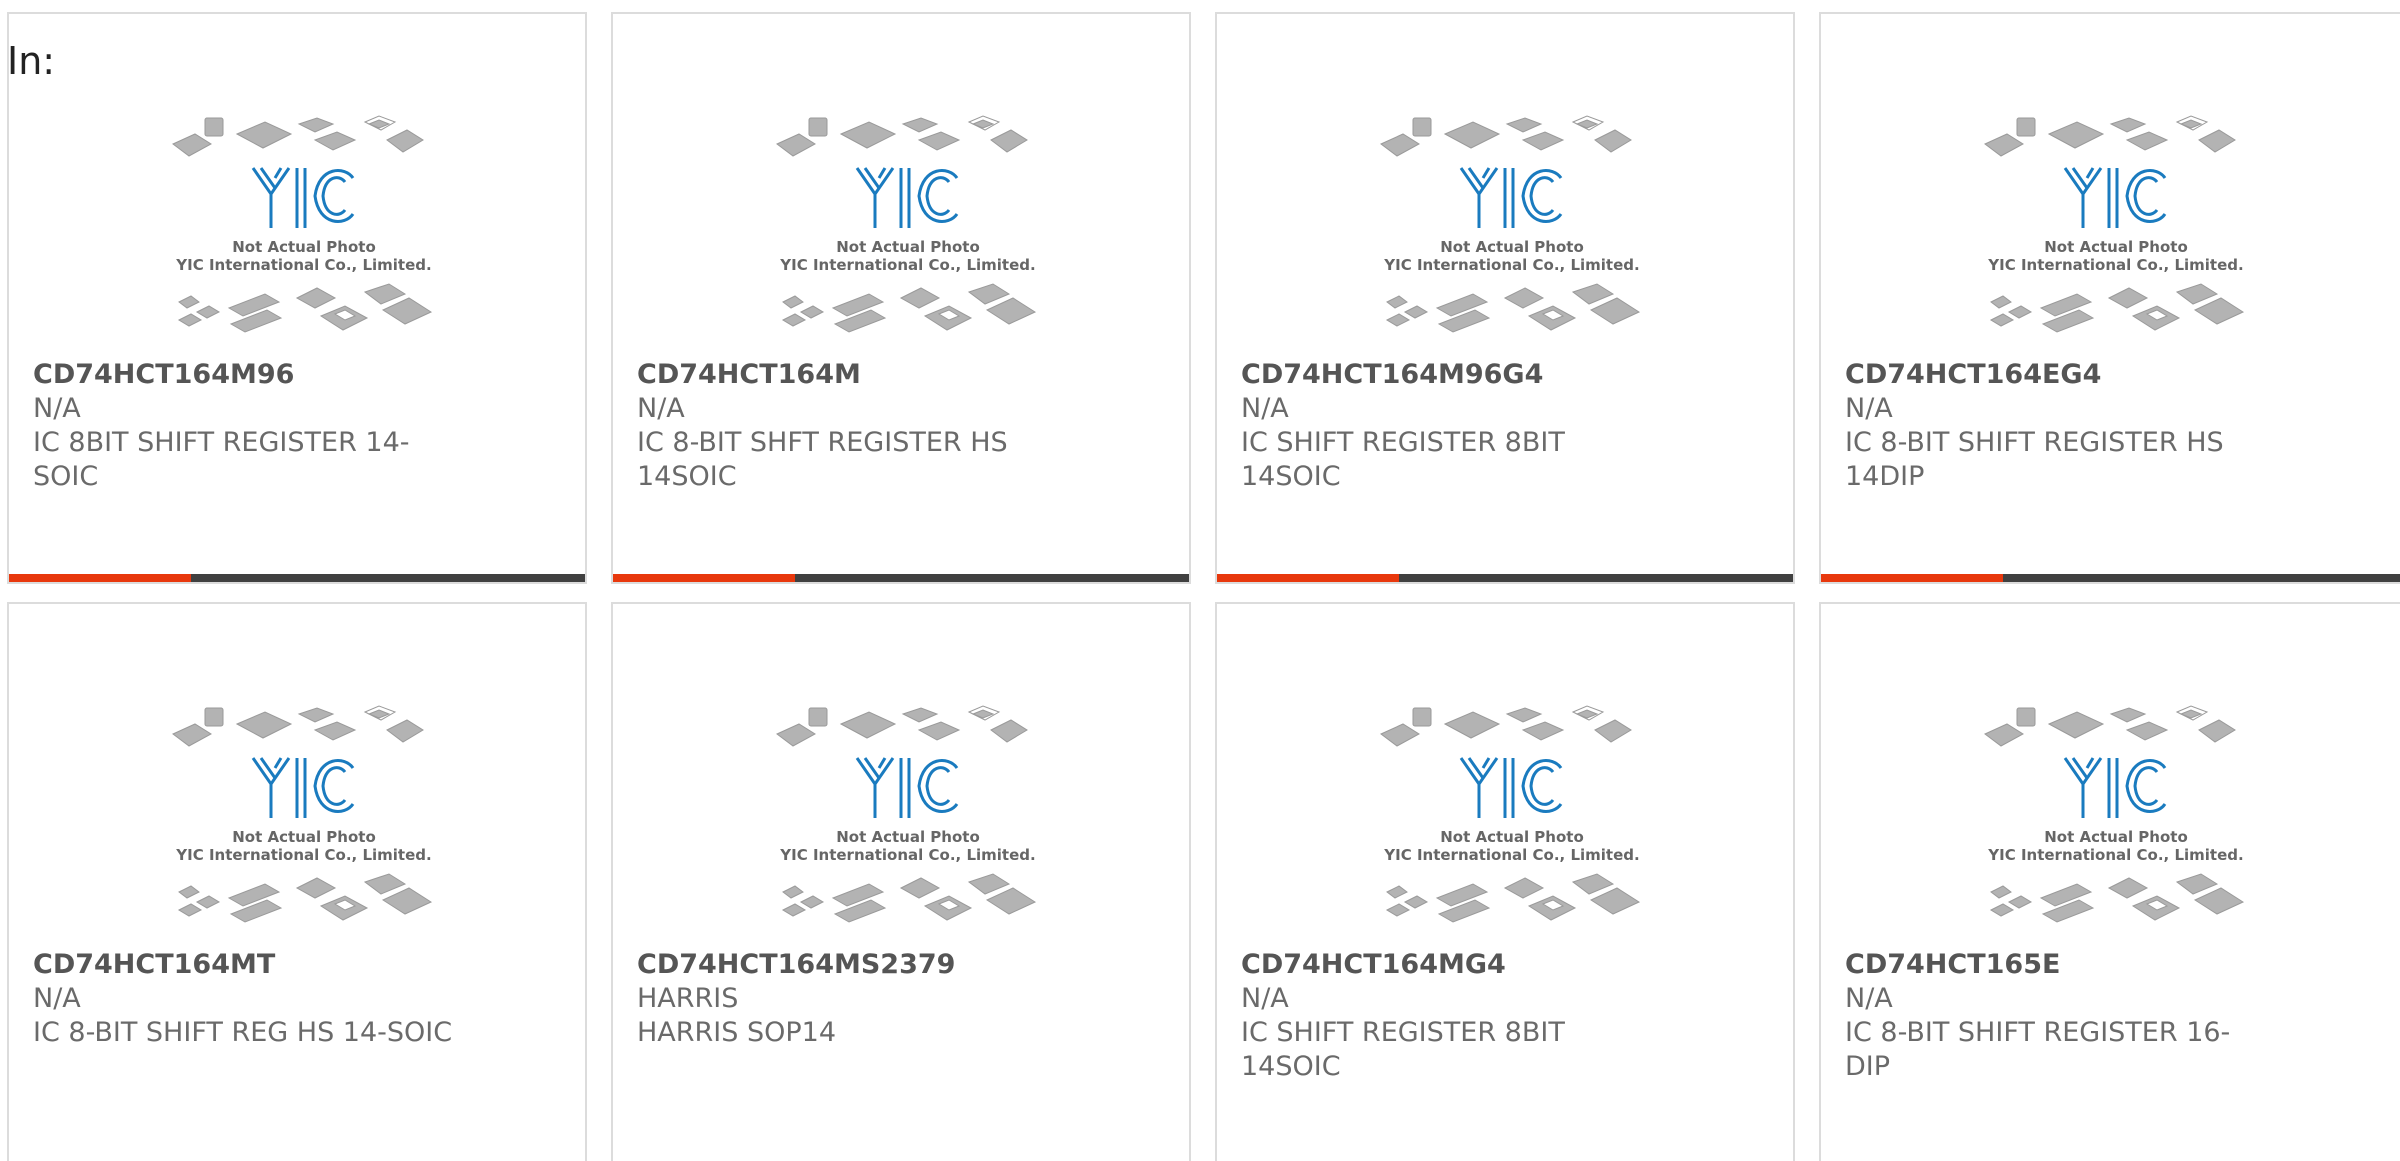 This screenshot has height=1161, width=2400. Describe the element at coordinates (243, 375) in the screenshot. I see `part-number-link: CD74HCT164M96` at that location.